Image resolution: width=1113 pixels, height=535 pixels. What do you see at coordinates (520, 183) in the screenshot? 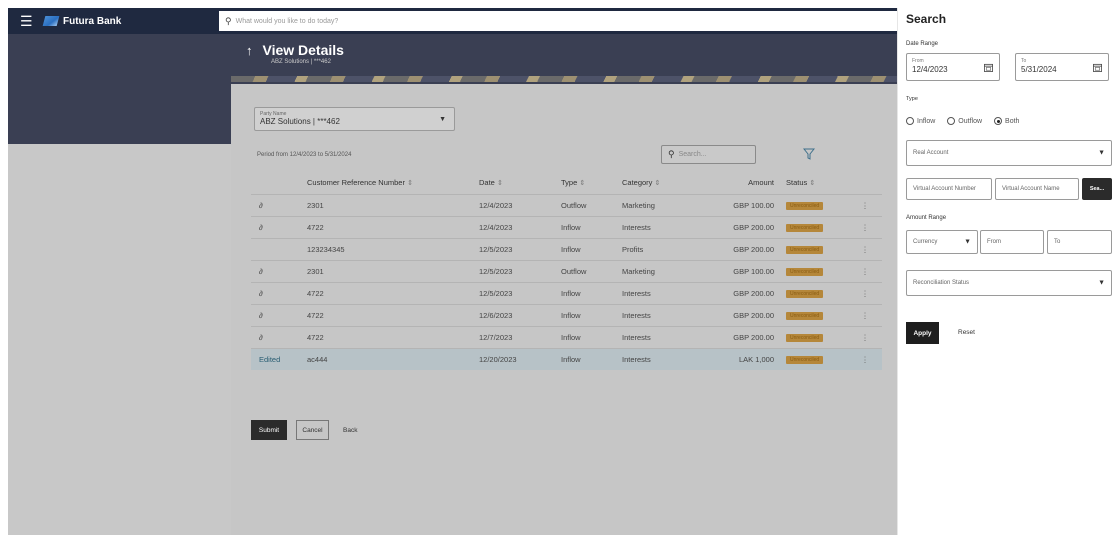
I see `col-header-date: Date ⇕` at bounding box center [520, 183].